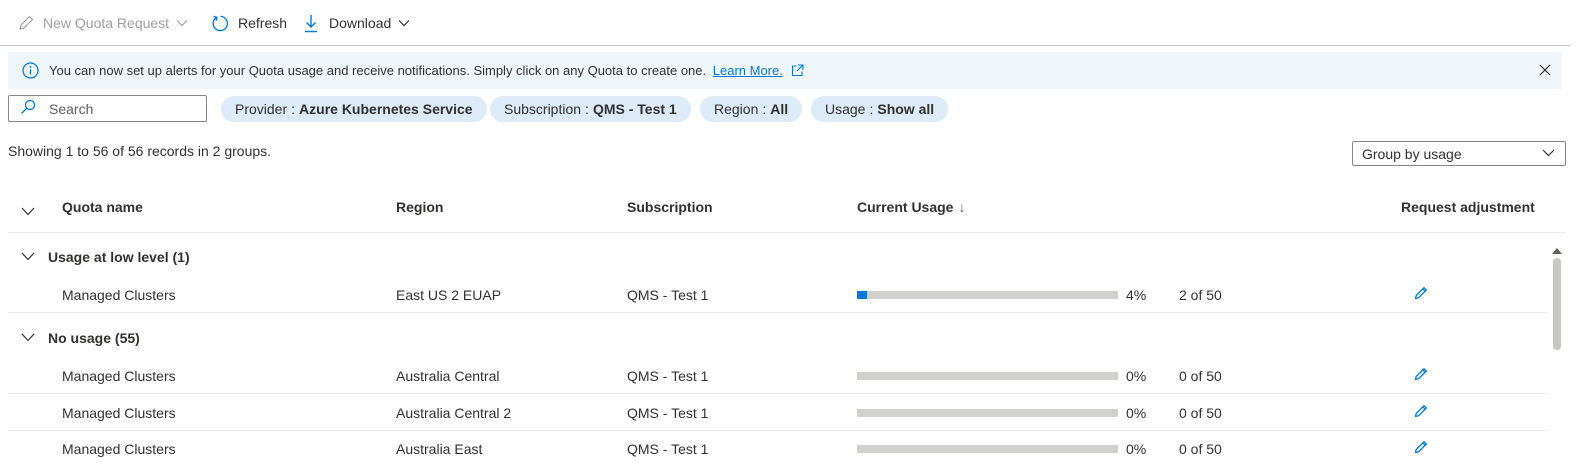 This screenshot has height=465, width=1582. What do you see at coordinates (779, 109) in the screenshot?
I see `filter-value: All` at bounding box center [779, 109].